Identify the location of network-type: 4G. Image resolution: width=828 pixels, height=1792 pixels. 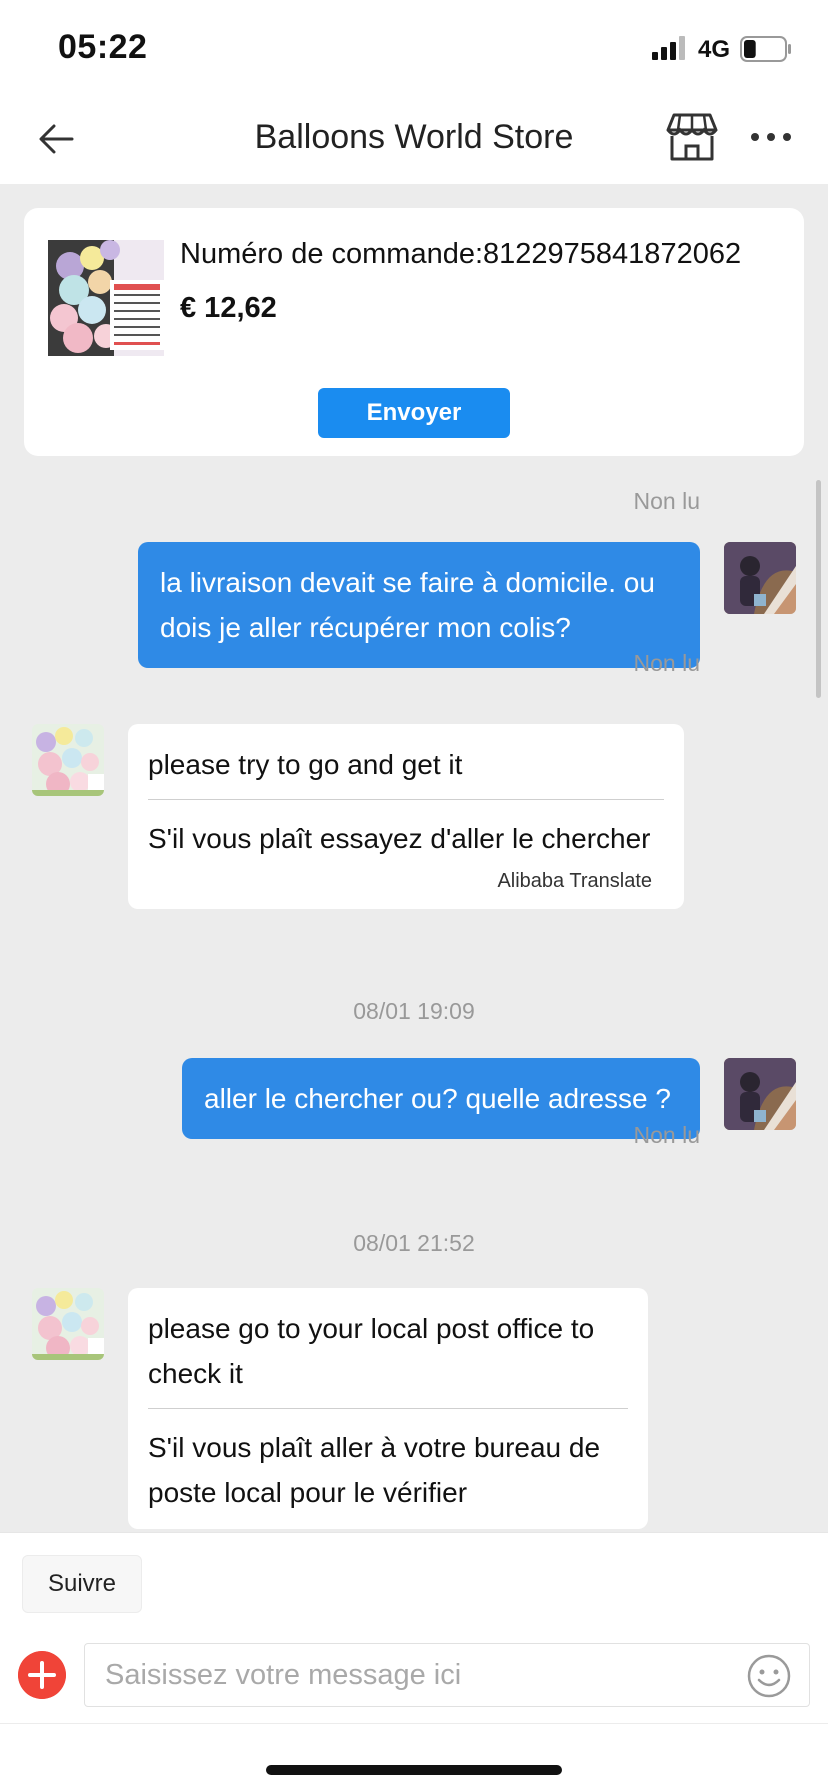
(714, 49).